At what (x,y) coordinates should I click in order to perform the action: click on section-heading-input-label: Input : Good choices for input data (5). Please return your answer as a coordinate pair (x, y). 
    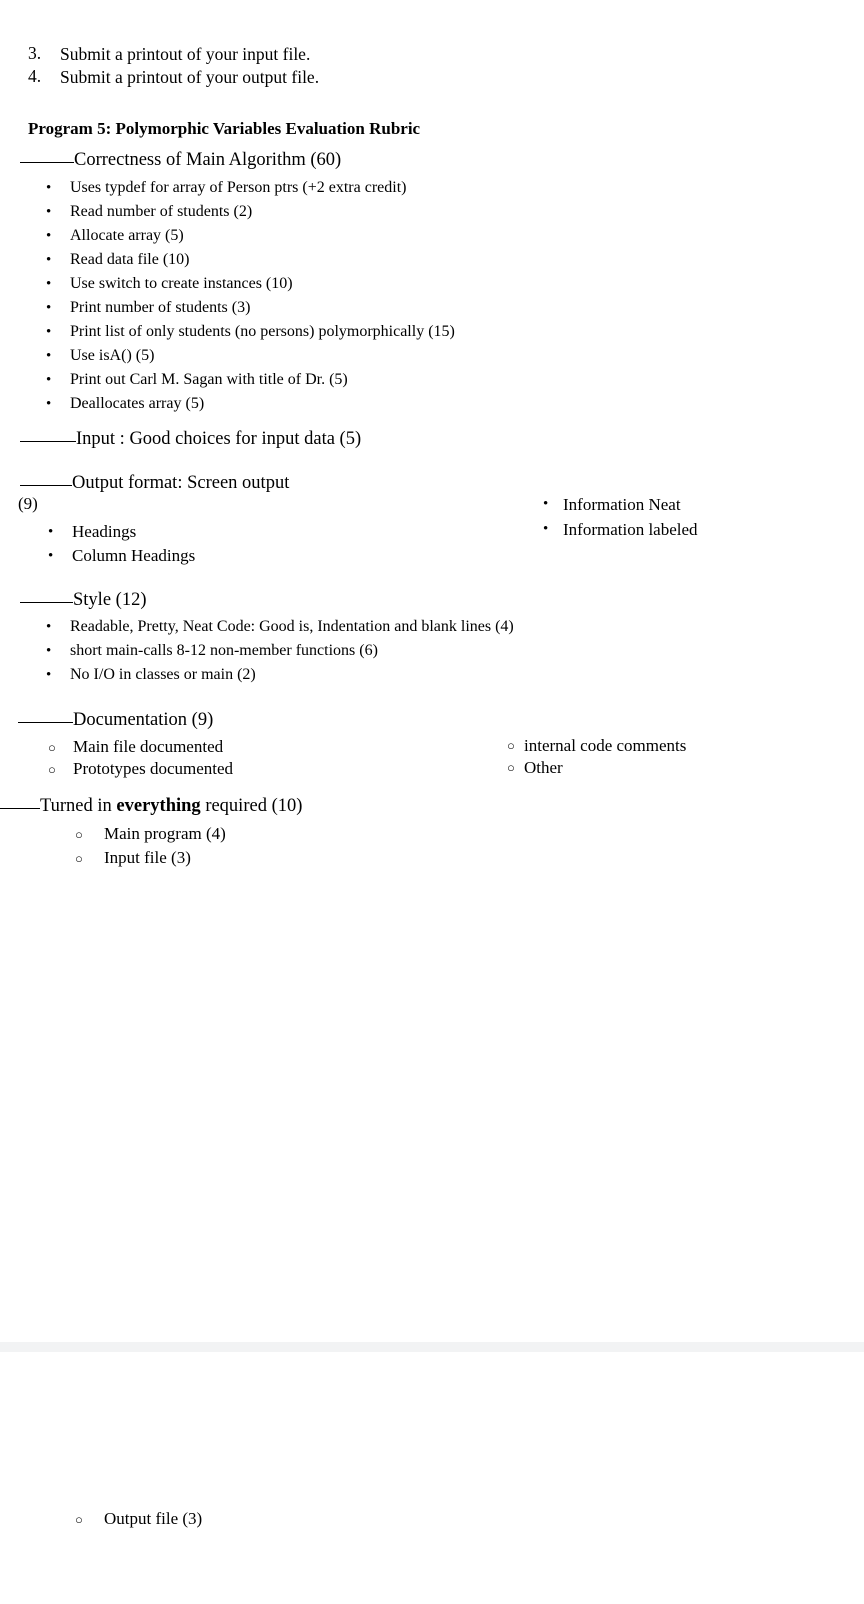
    Looking at the image, I should click on (219, 439).